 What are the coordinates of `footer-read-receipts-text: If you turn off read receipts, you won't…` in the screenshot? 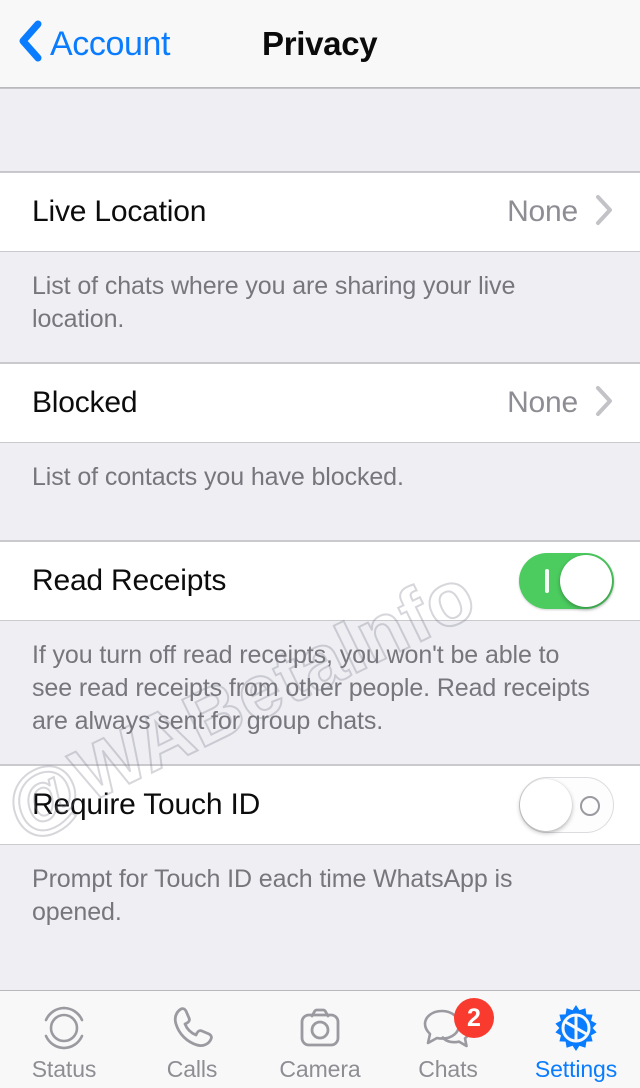 It's located at (311, 688).